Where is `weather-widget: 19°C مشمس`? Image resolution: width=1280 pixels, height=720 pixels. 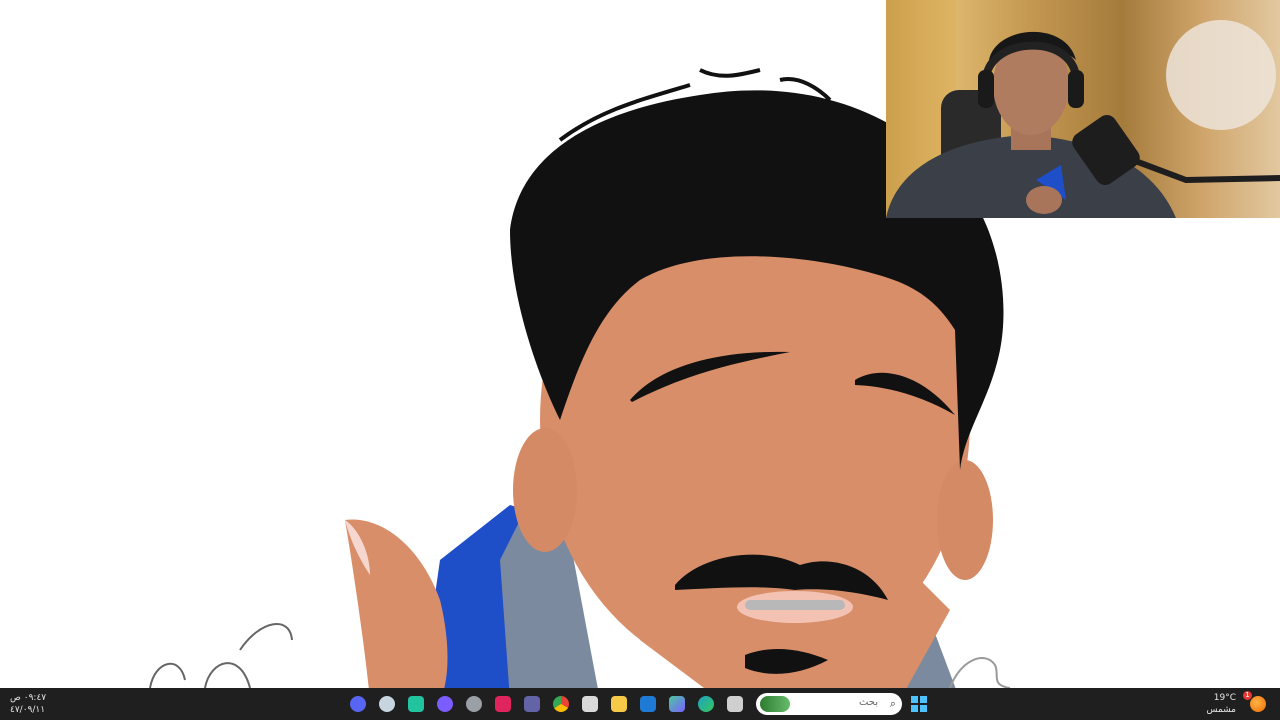
weather-widget: 19°C مشمس is located at coordinates (1221, 704).